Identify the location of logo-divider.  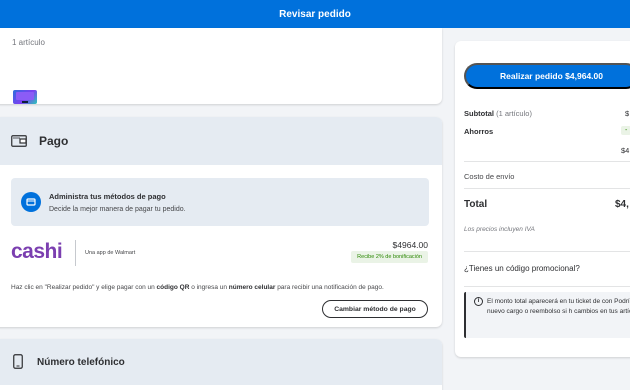
(75, 253).